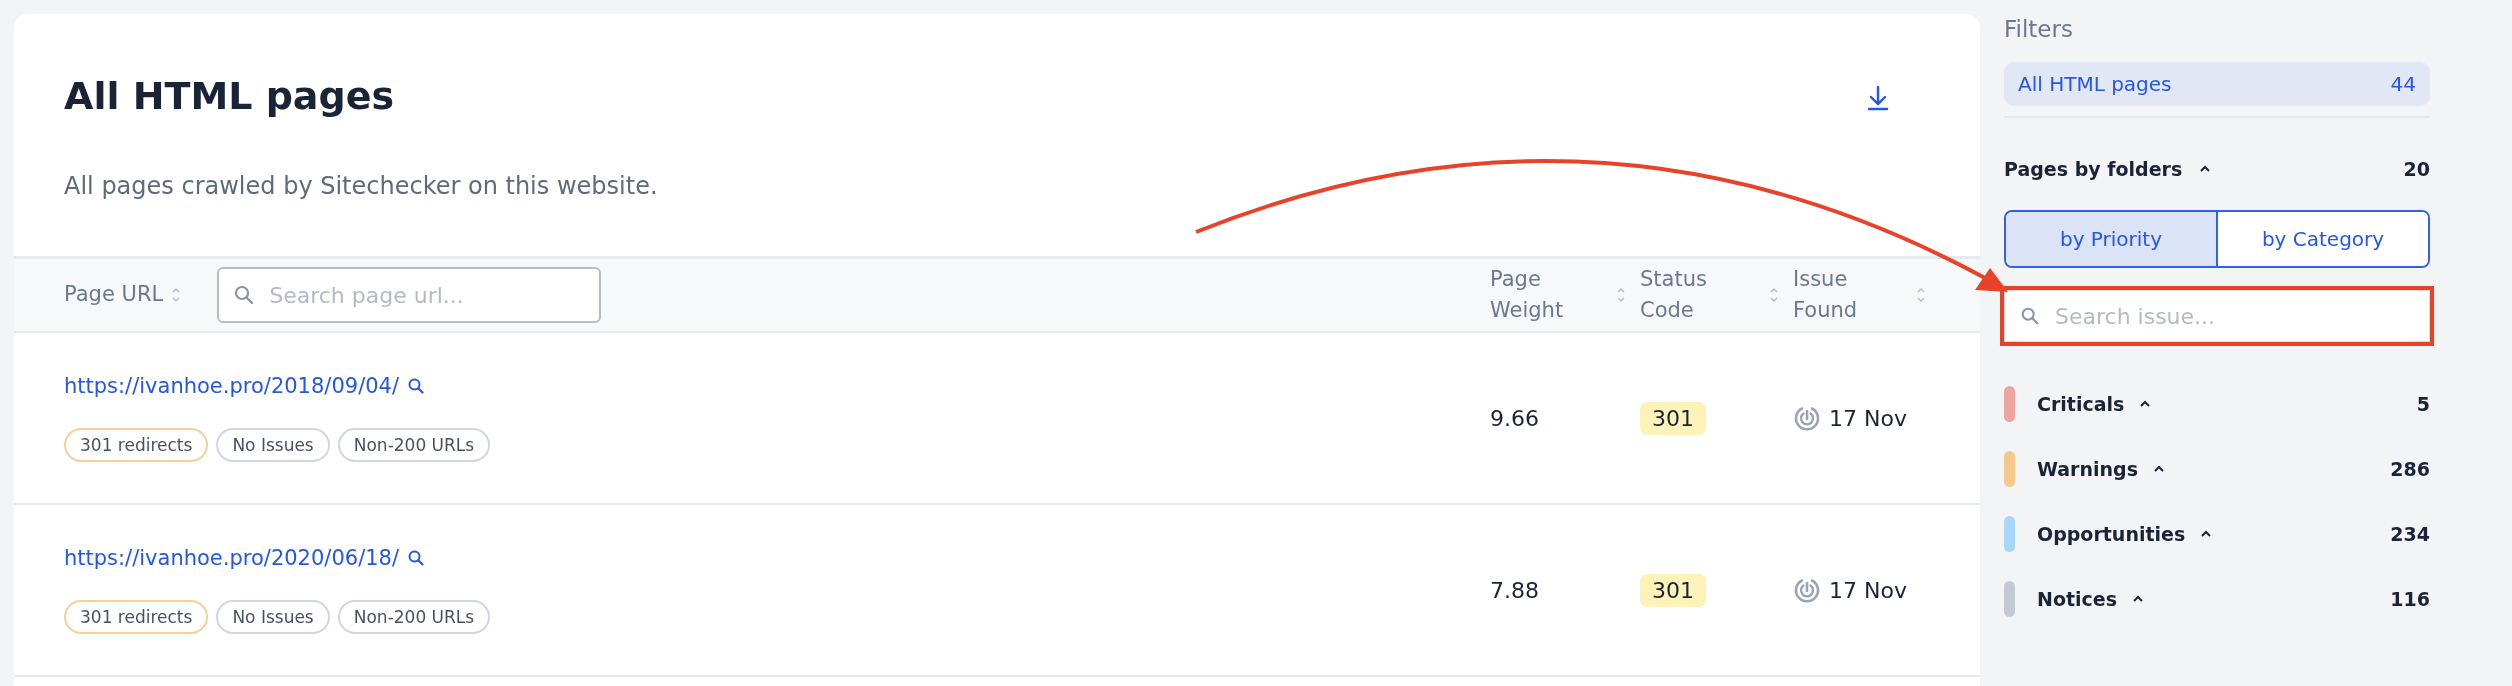  Describe the element at coordinates (229, 96) in the screenshot. I see `page-title: All HTML pages` at that location.